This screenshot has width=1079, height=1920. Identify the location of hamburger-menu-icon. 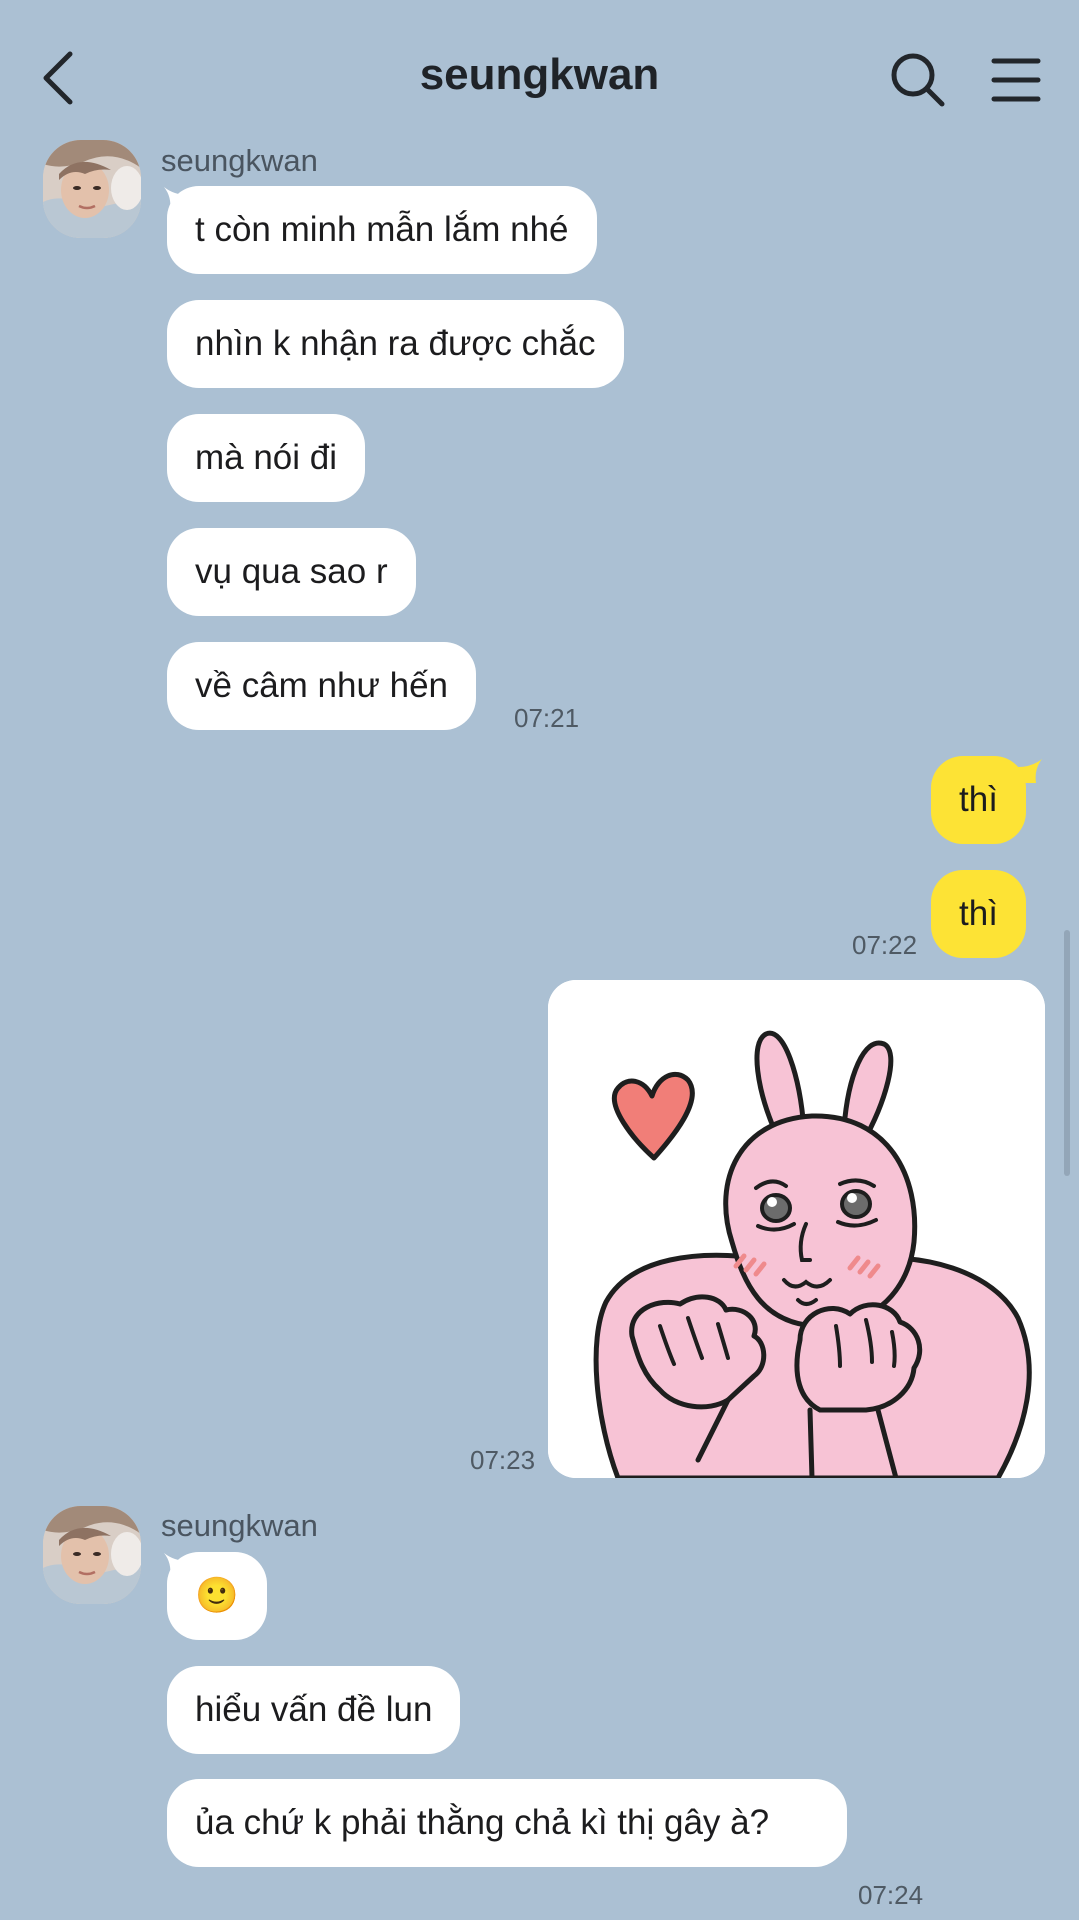
(1016, 80).